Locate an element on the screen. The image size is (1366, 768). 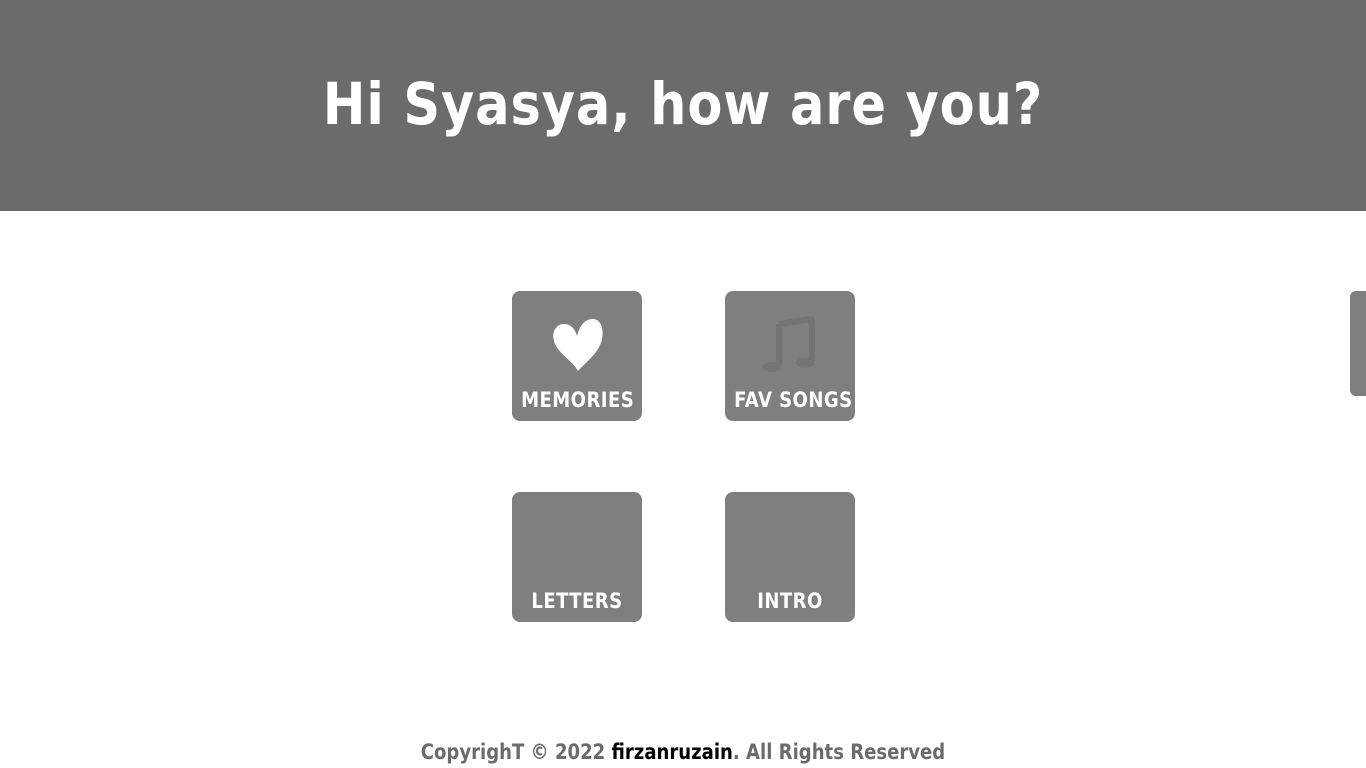
side-panel-tab is located at coordinates (1358, 343).